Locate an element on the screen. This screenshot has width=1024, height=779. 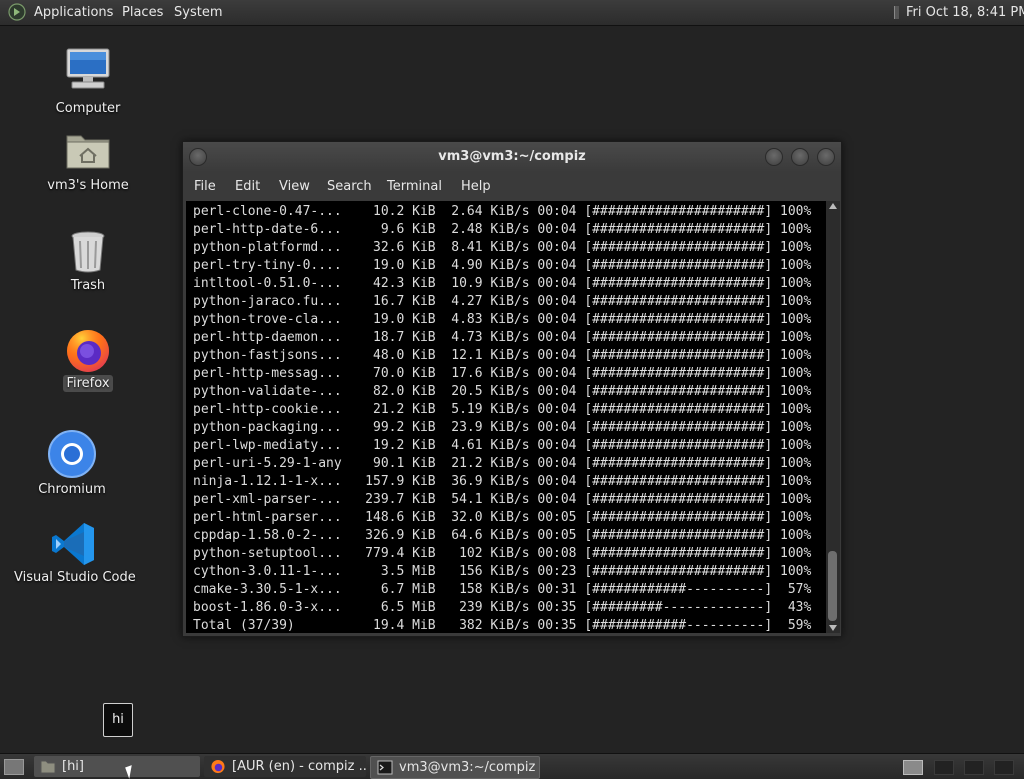
desktop-icon-label: Computer is located at coordinates (88, 108).